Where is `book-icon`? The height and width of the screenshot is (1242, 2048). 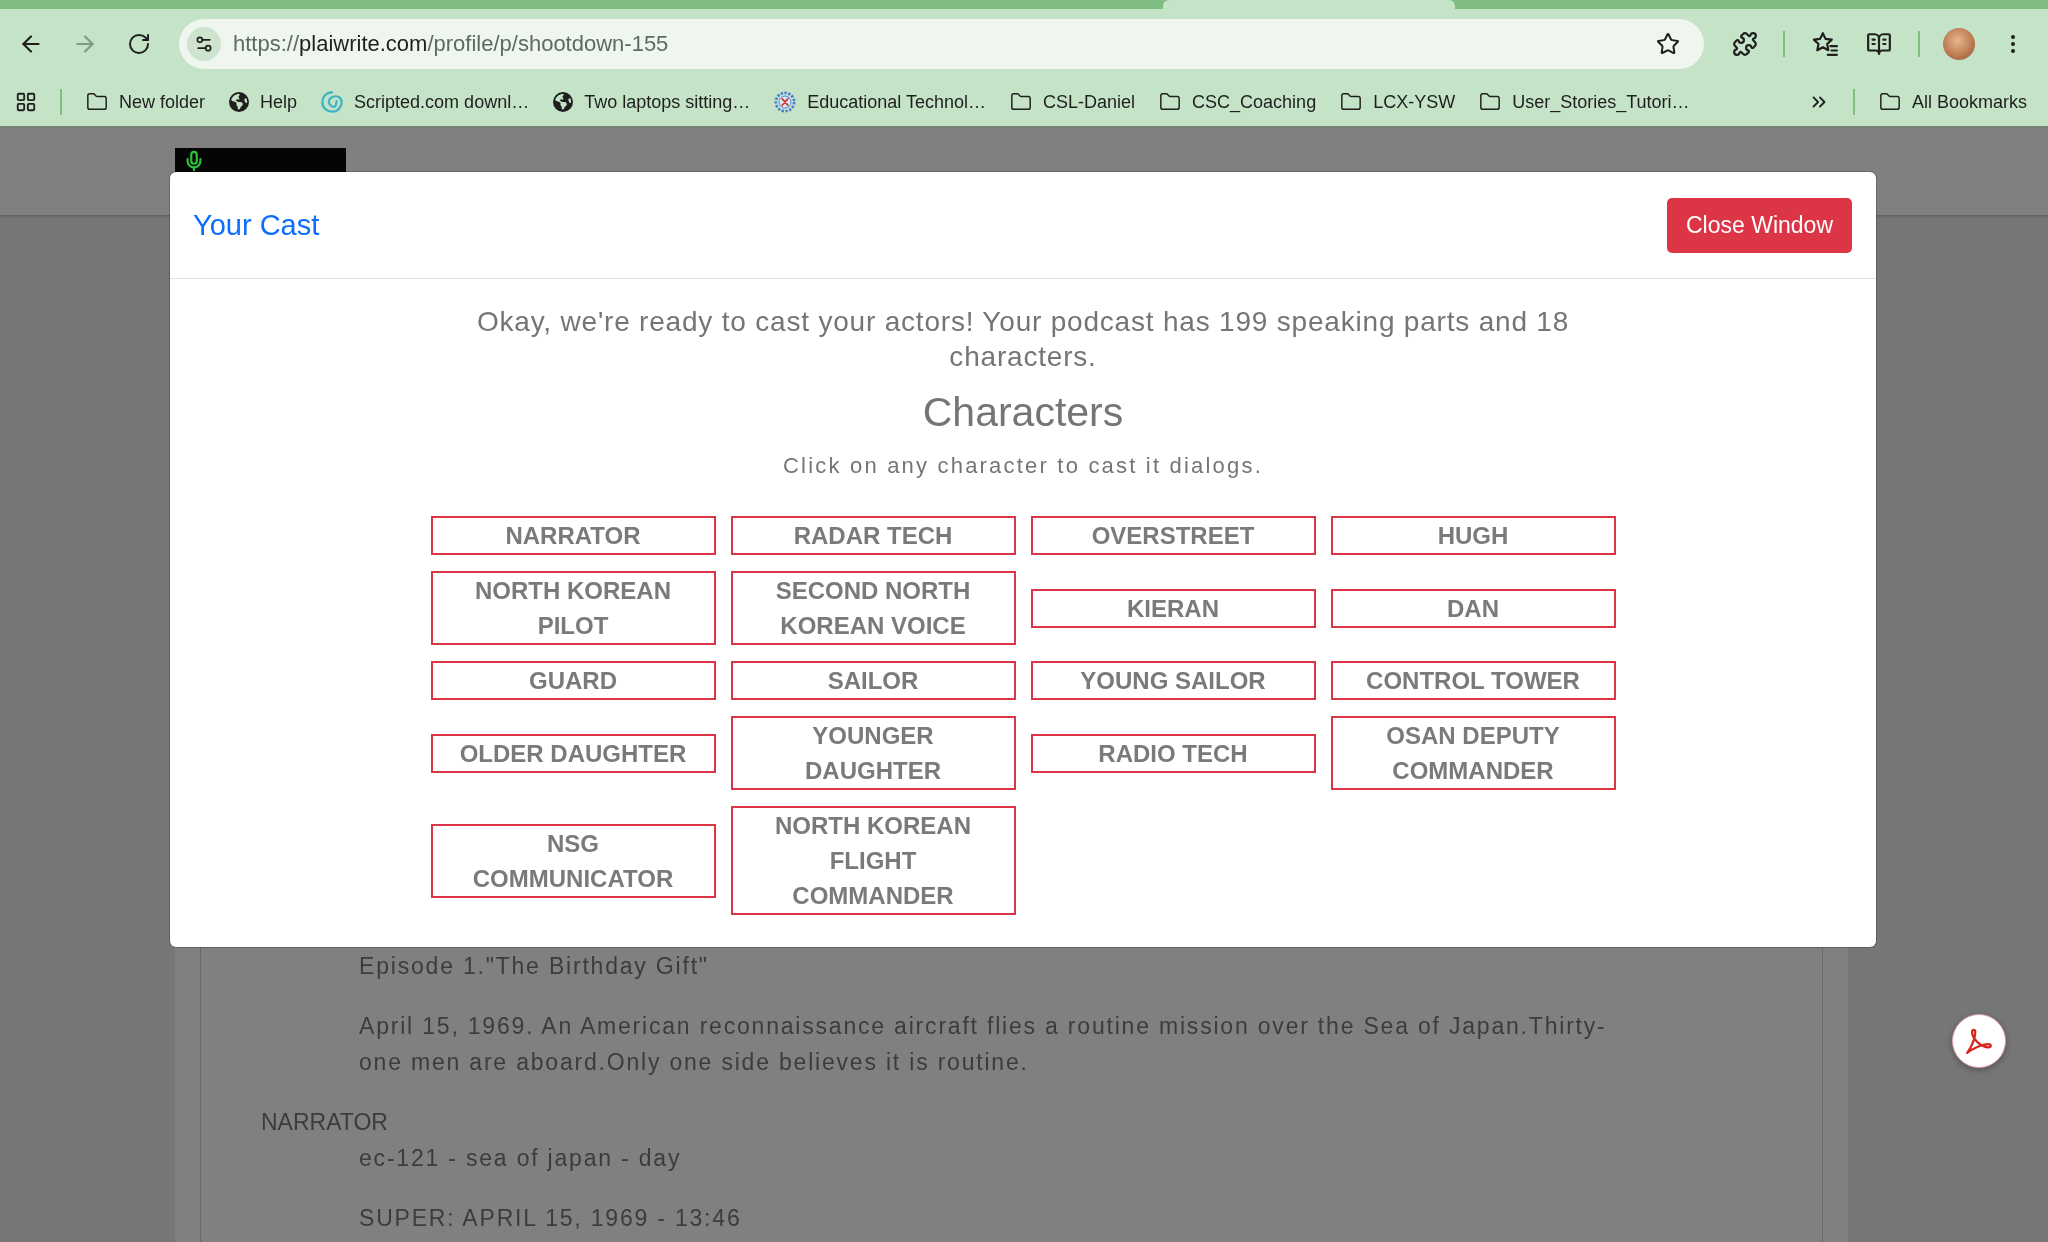
book-icon is located at coordinates (1879, 43).